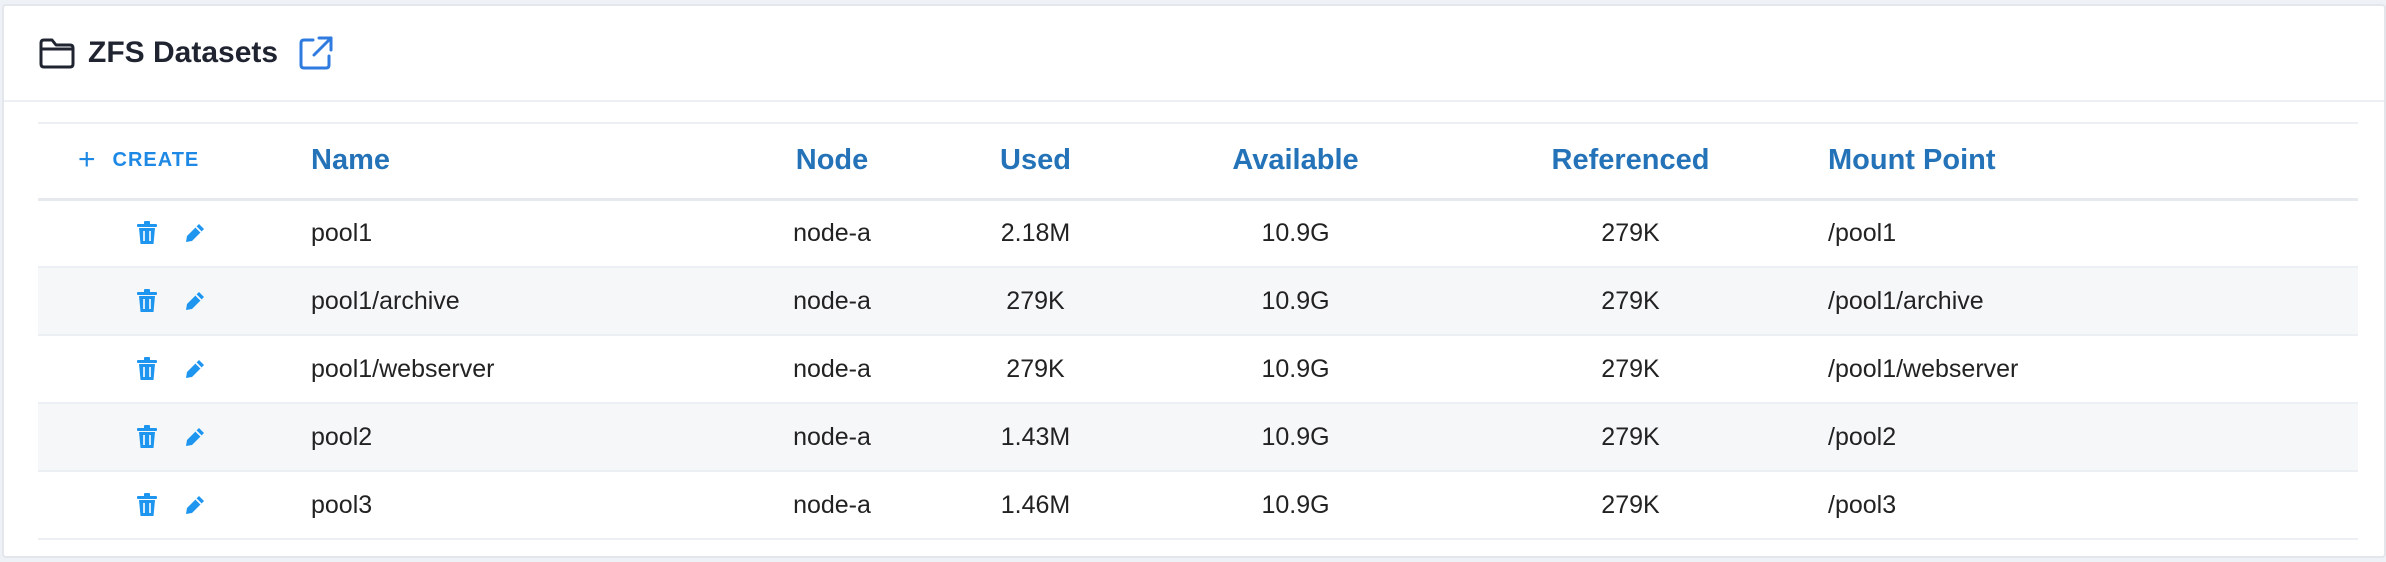 The image size is (2386, 562). What do you see at coordinates (1295, 161) in the screenshot?
I see `column-header-available: Available` at bounding box center [1295, 161].